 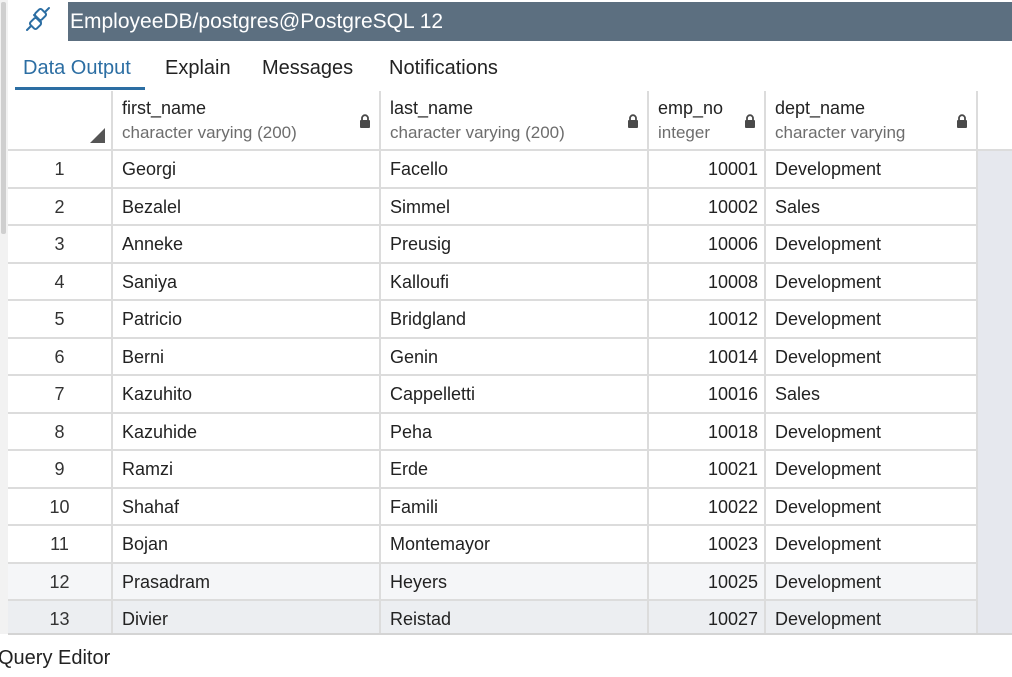 I want to click on cell-emp-no: 10012, so click(x=707, y=320).